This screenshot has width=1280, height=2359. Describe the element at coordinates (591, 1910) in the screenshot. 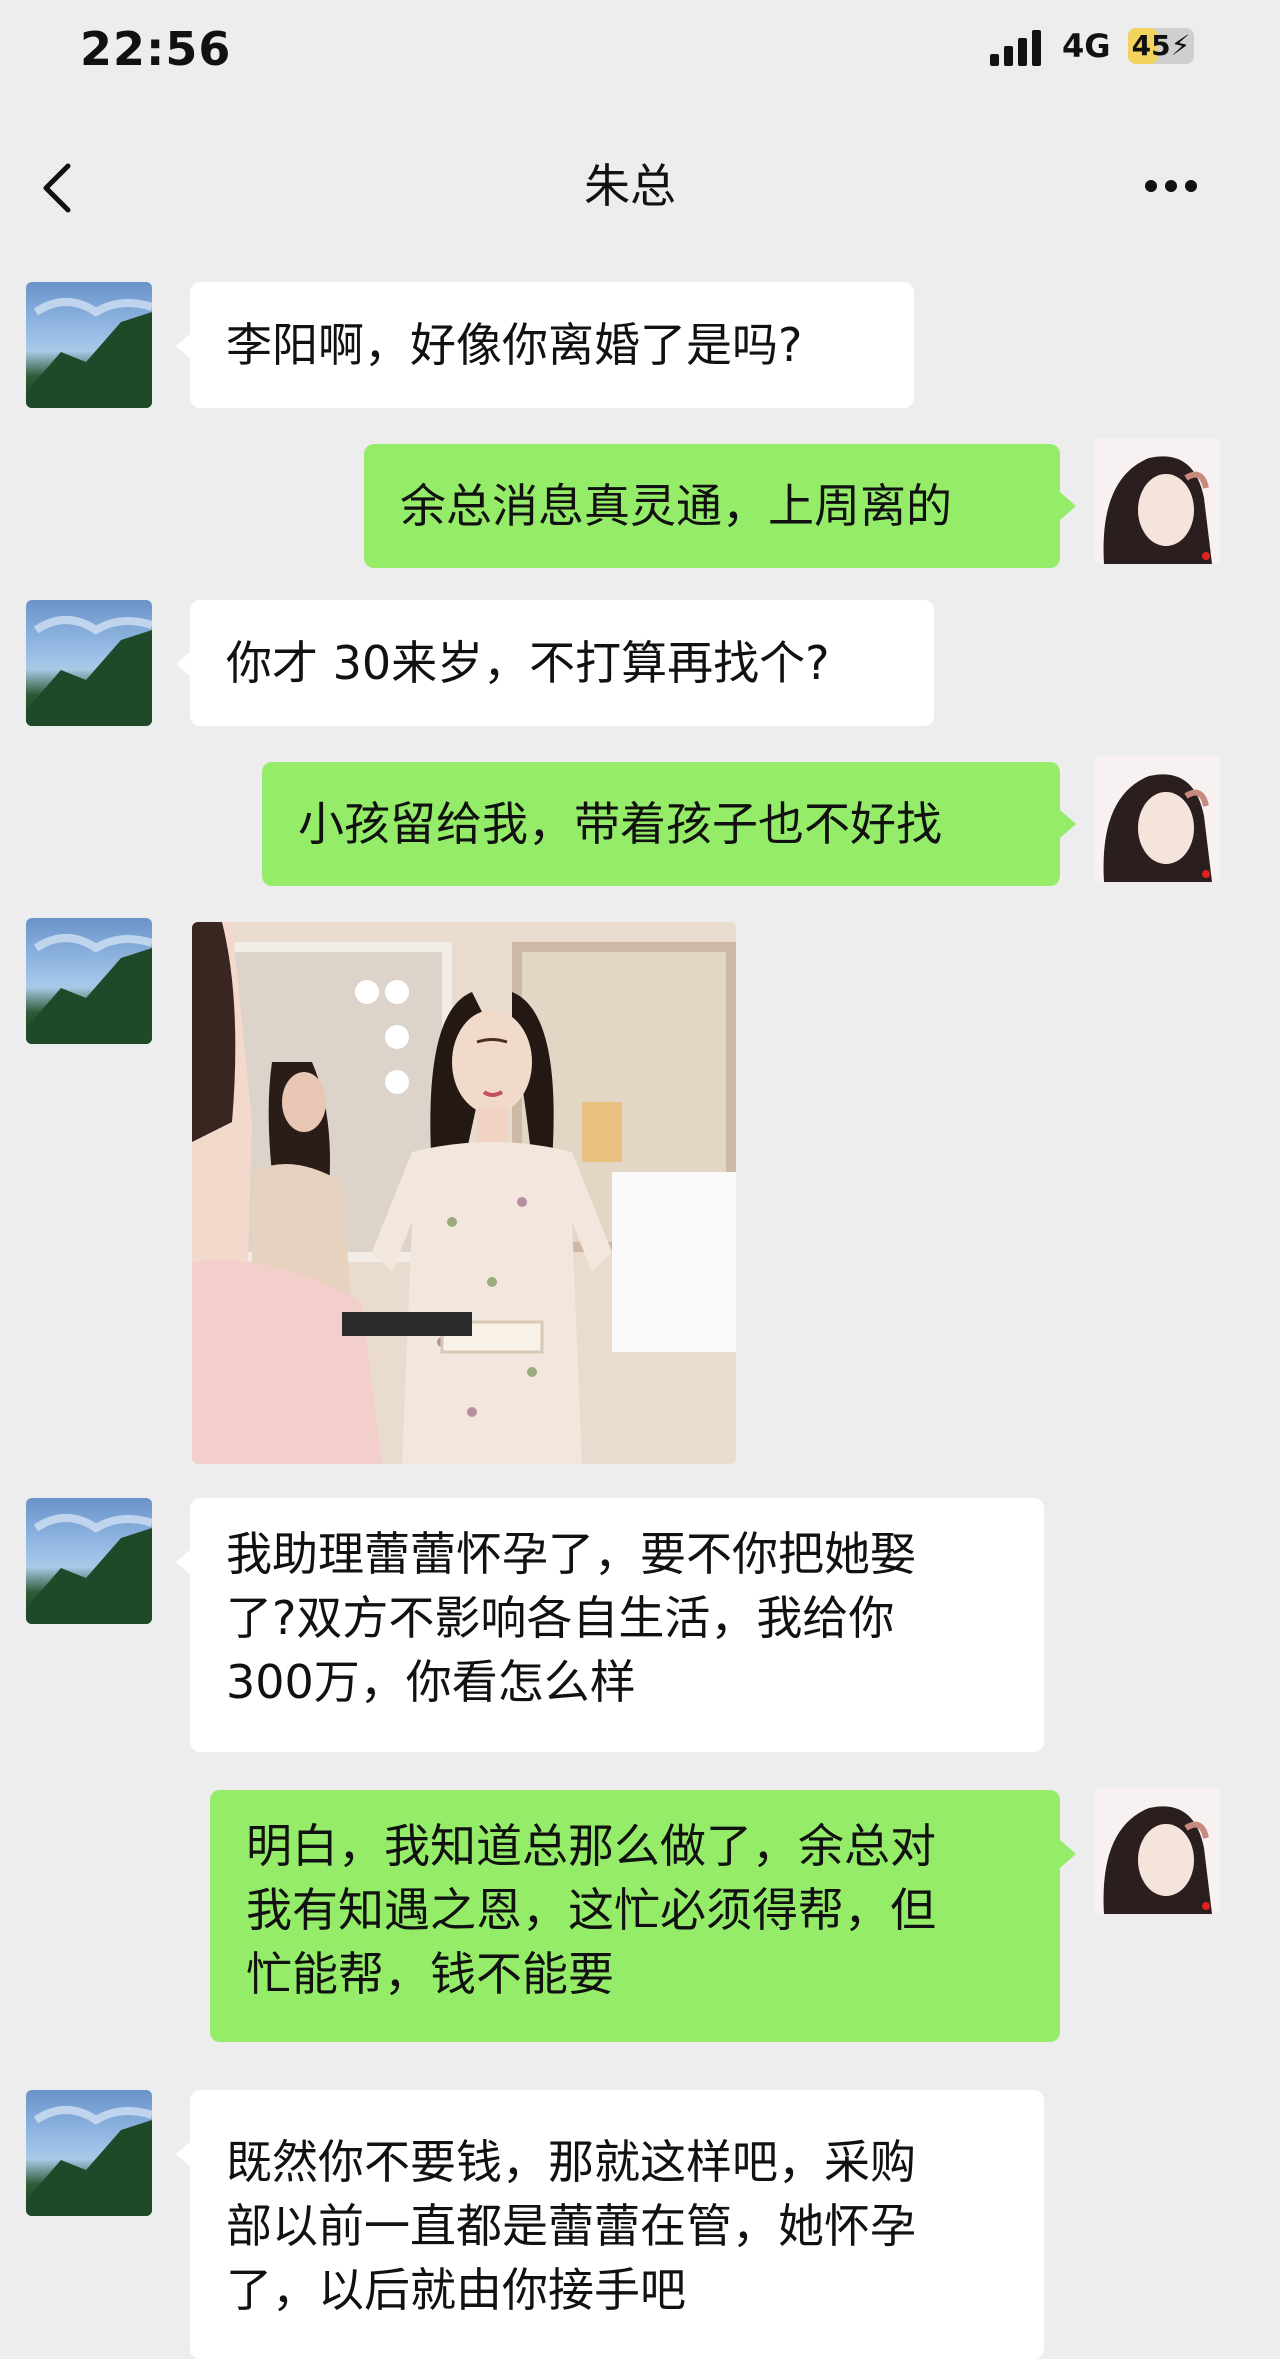

I see `message-line: 我有知遇之恩，这忙必须得帮，但` at that location.